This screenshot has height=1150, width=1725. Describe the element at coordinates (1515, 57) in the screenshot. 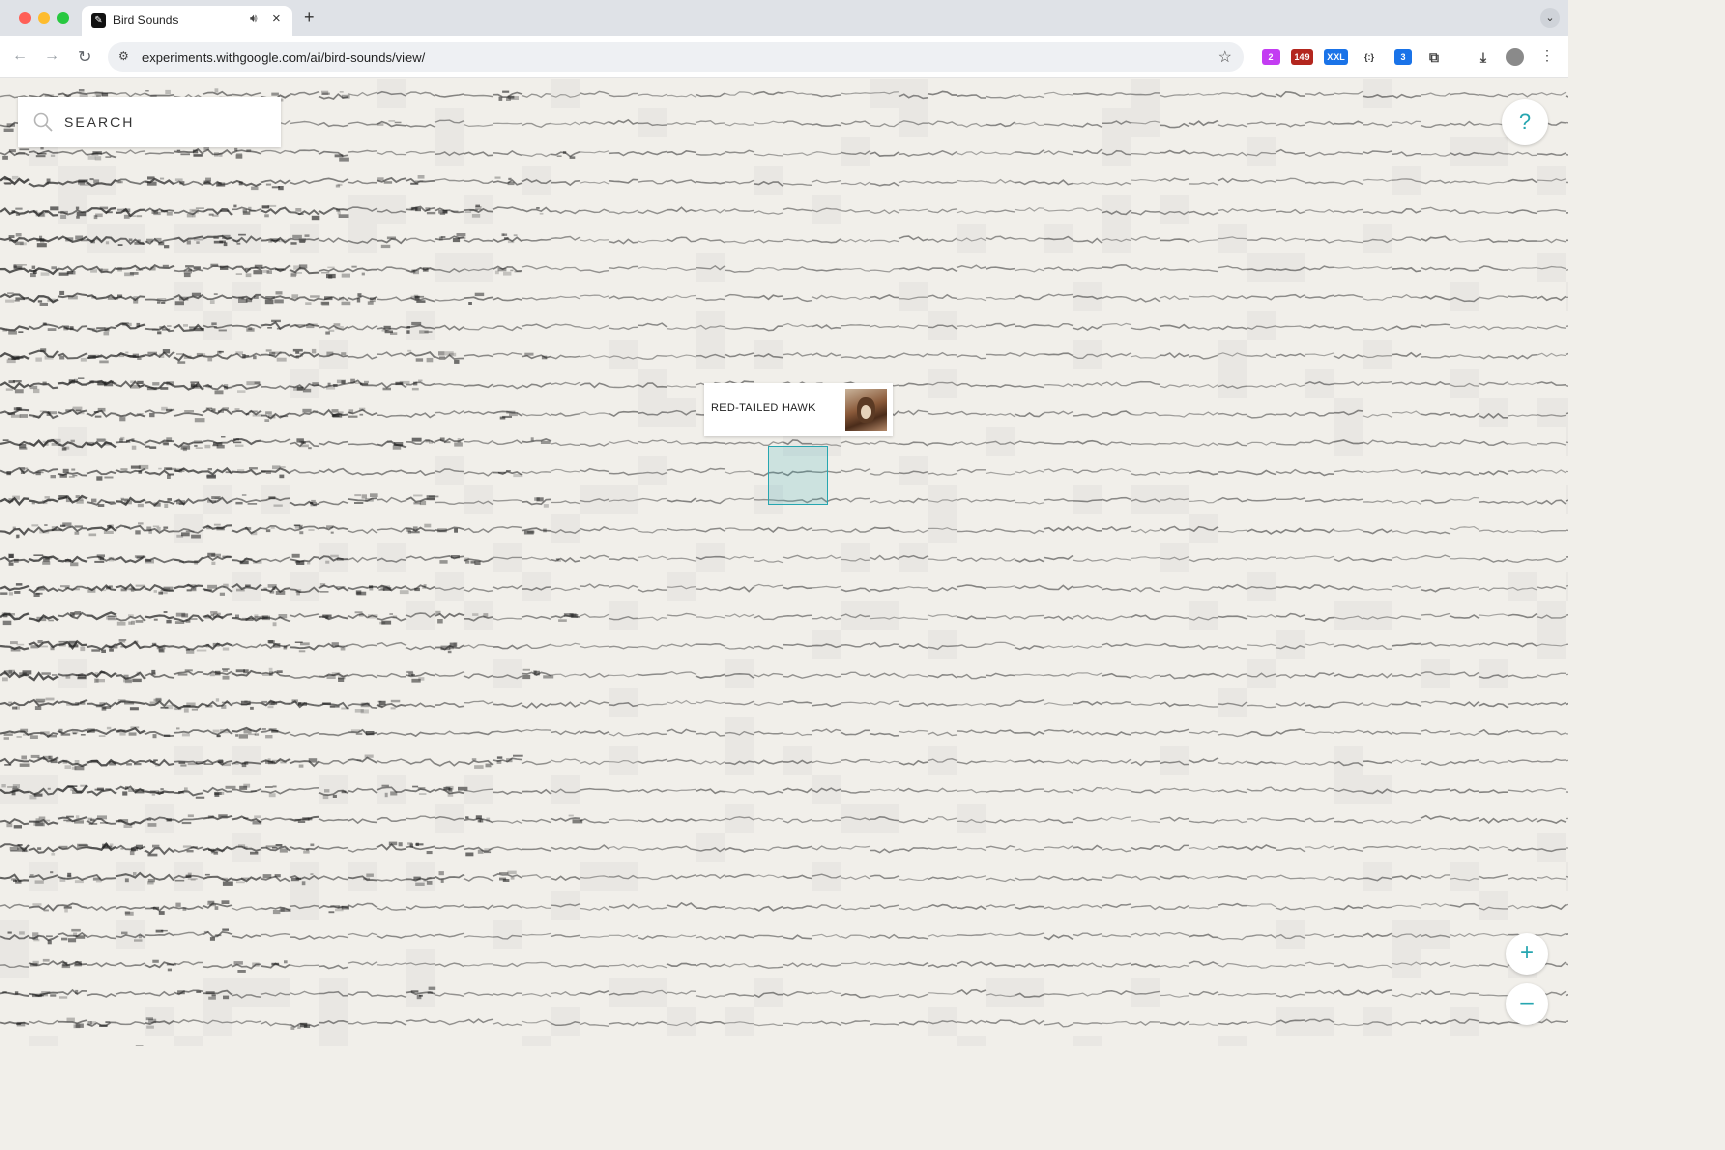

I see `profile-avatar` at that location.